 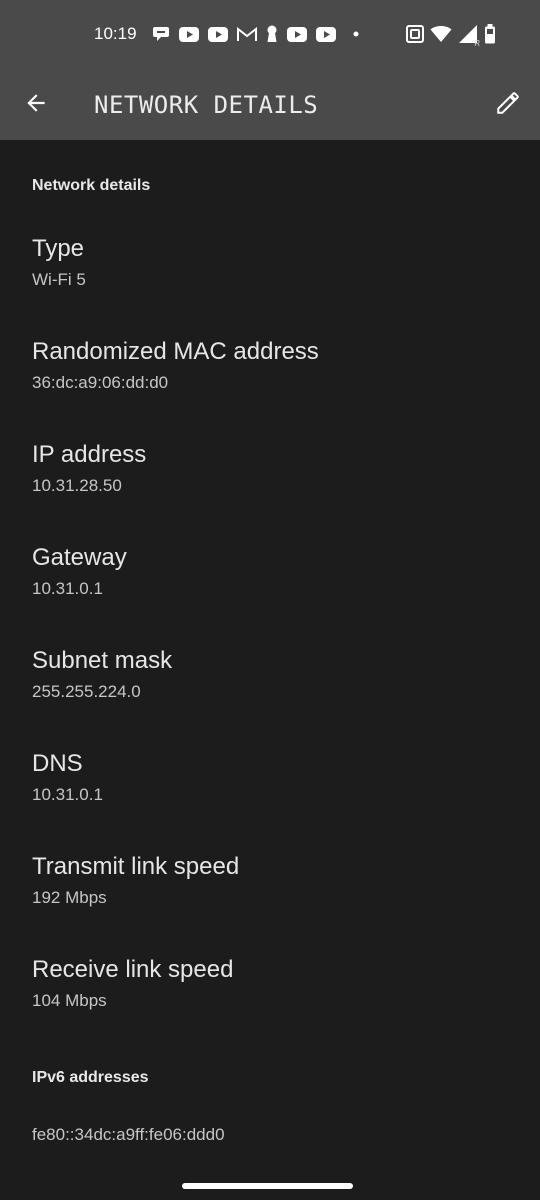 I want to click on page-title: NETWORK DETAILS, so click(x=206, y=105).